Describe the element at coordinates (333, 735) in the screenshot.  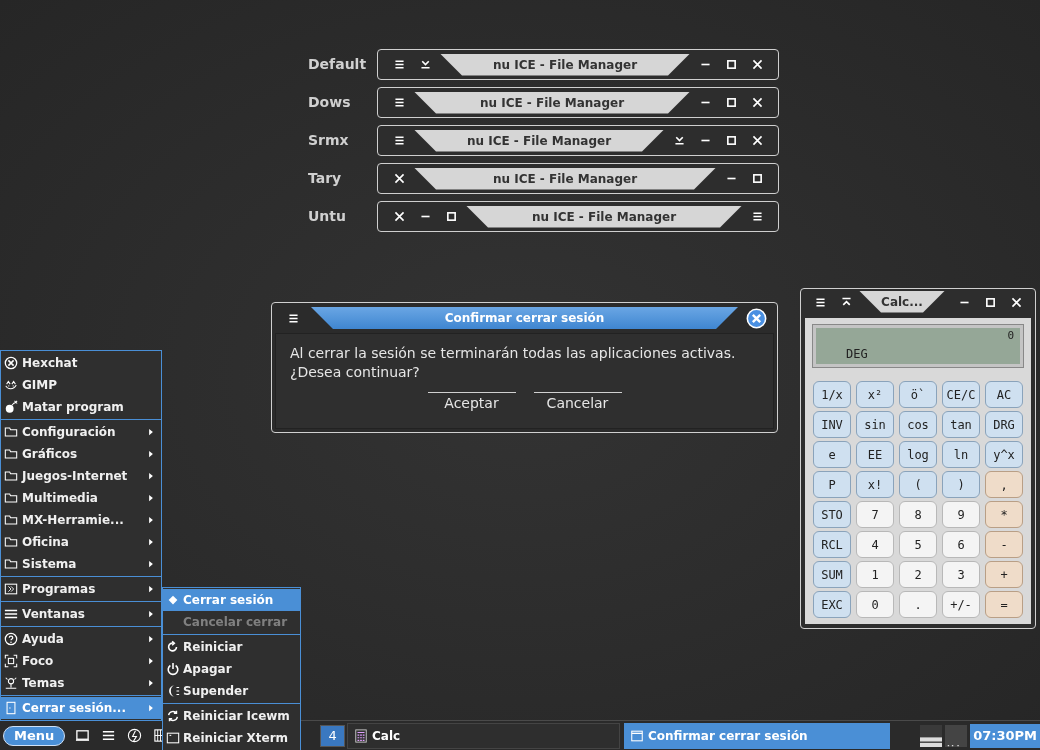
I see `workspace-button: 4` at that location.